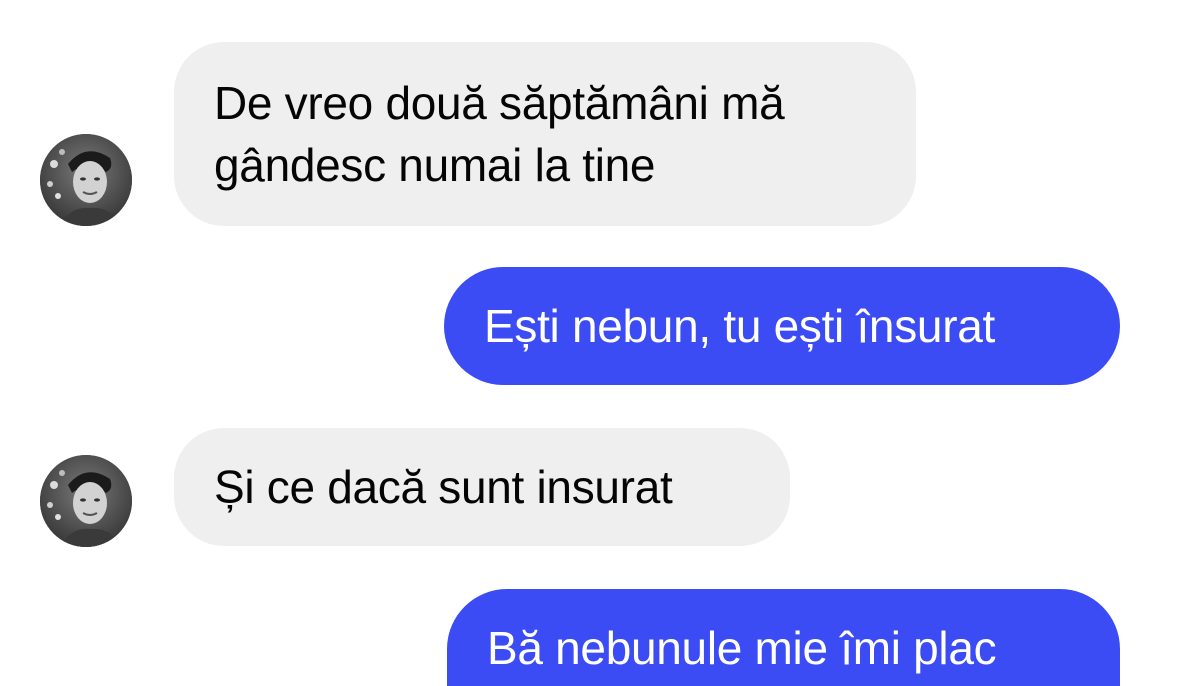 This screenshot has height=686, width=1200. I want to click on incoming-message-bubble: Și ce dacă sunt insurat, so click(482, 487).